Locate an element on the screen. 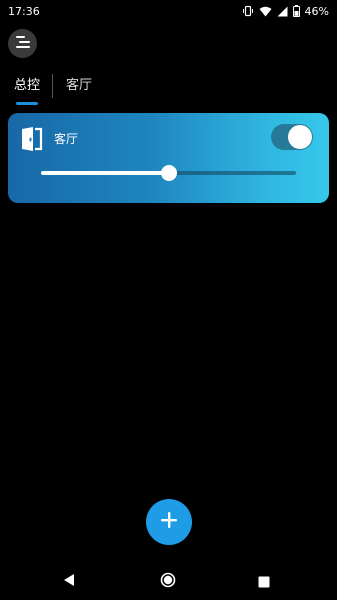 The height and width of the screenshot is (600, 337). menu-button is located at coordinates (22, 43).